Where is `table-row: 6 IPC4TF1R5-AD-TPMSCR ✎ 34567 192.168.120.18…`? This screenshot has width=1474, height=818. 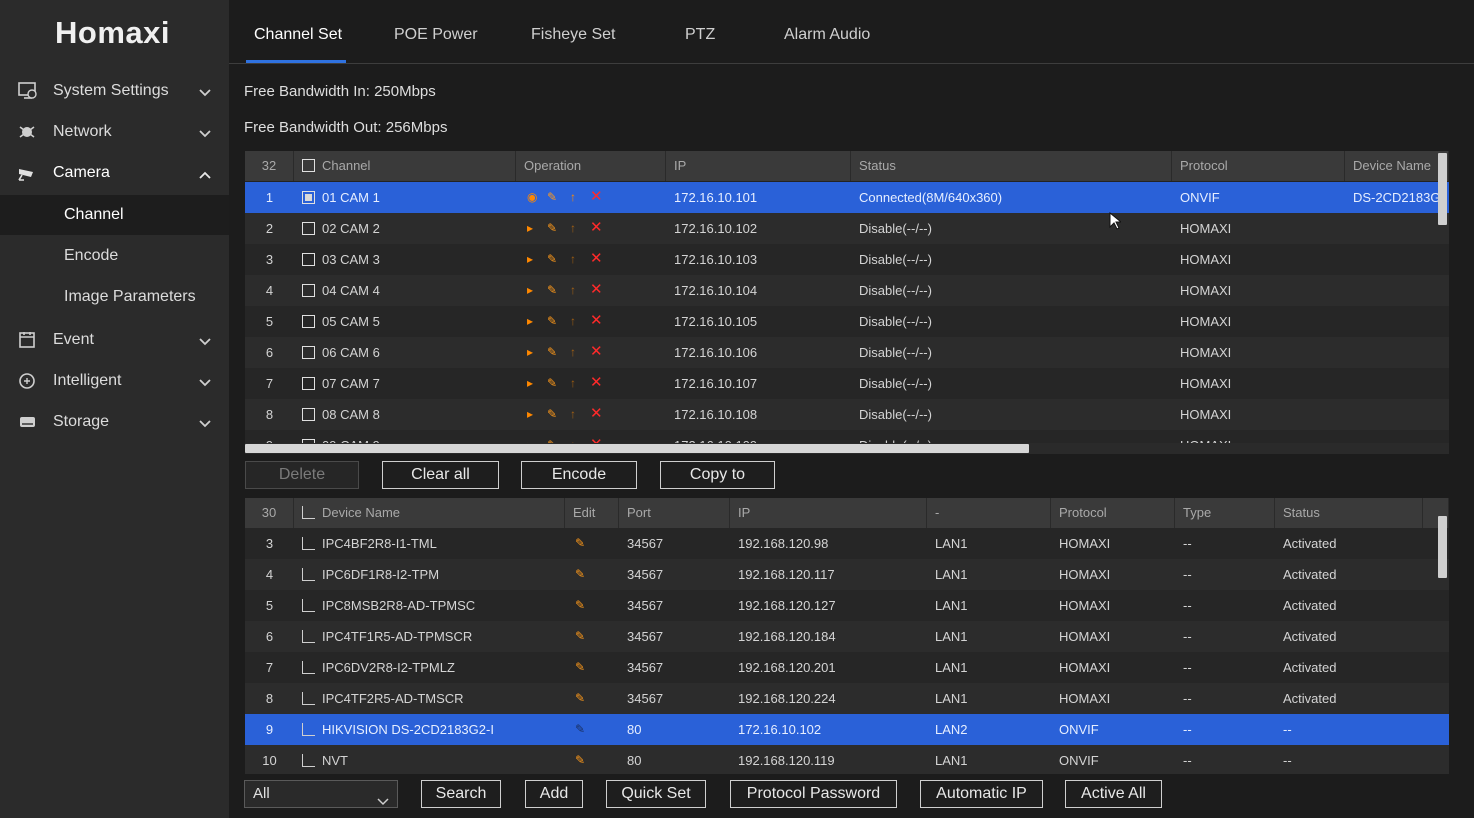
table-row: 6 IPC4TF1R5-AD-TPMSCR ✎ 34567 192.168.120.18… is located at coordinates (847, 636).